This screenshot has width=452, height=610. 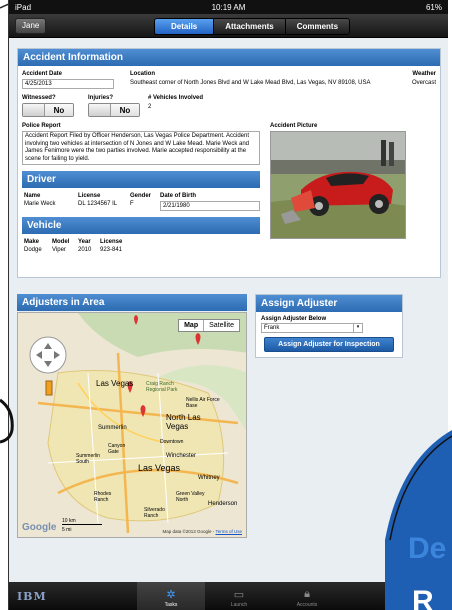 I want to click on overlay-text-r: R, so click(x=423, y=597).